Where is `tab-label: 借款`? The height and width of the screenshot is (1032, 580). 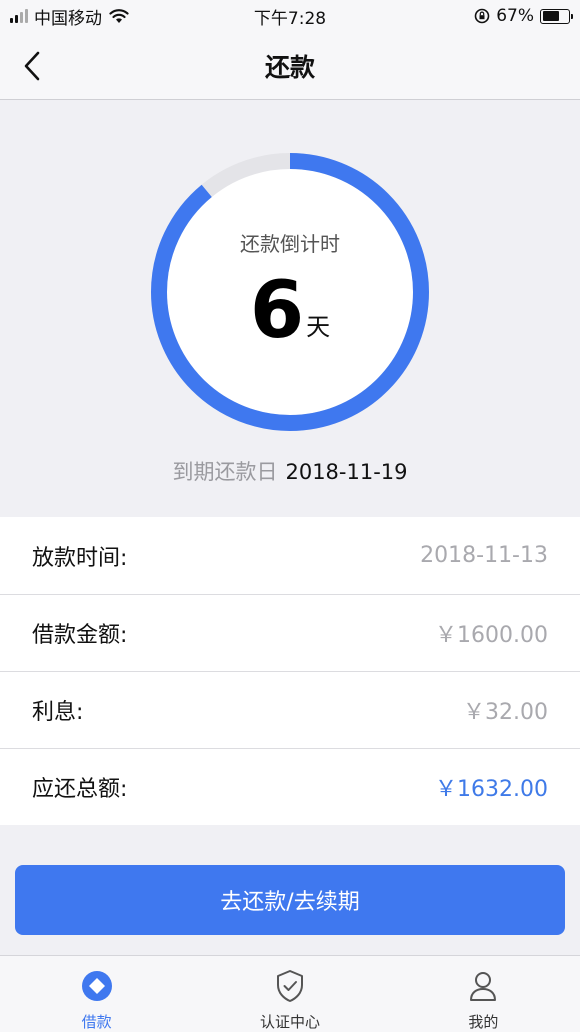 tab-label: 借款 is located at coordinates (96, 1022).